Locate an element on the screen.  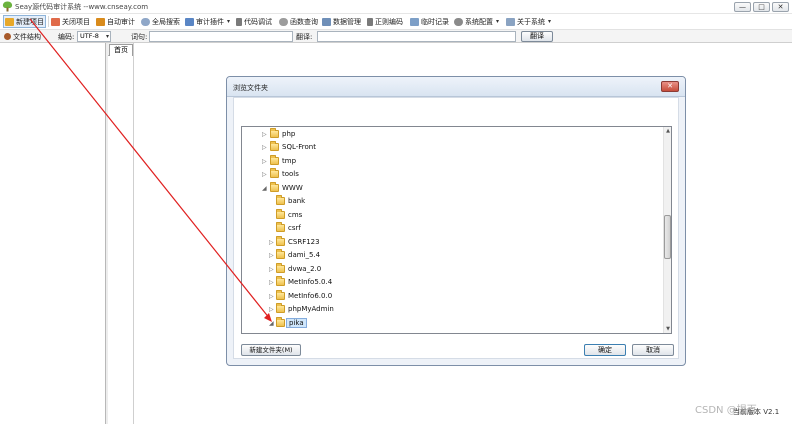
secondary-bar: 文件结构 编码: UTF-8 ▾ 词句: 翻译: 翻译 is located at coordinates (396, 36).